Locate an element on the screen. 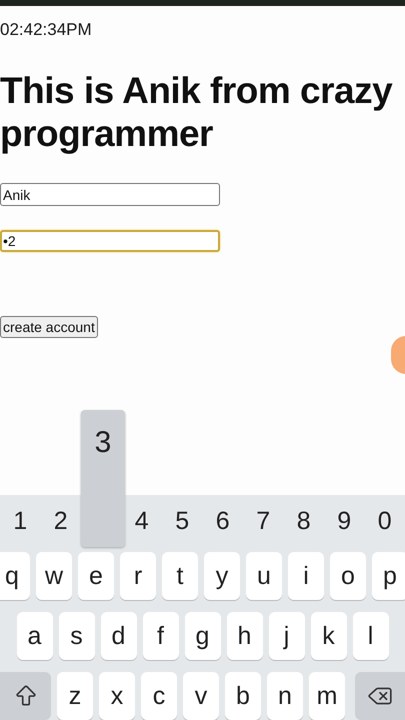 The image size is (405, 720). number-key: 1 is located at coordinates (20, 521).